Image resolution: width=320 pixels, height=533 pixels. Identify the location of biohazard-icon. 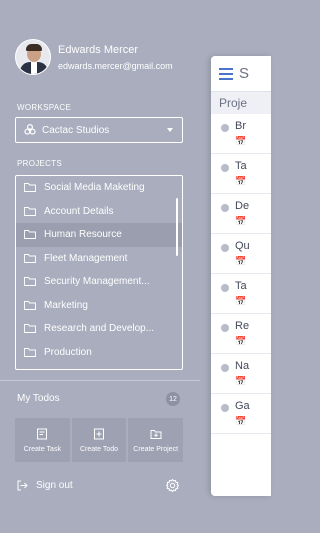
(30, 129).